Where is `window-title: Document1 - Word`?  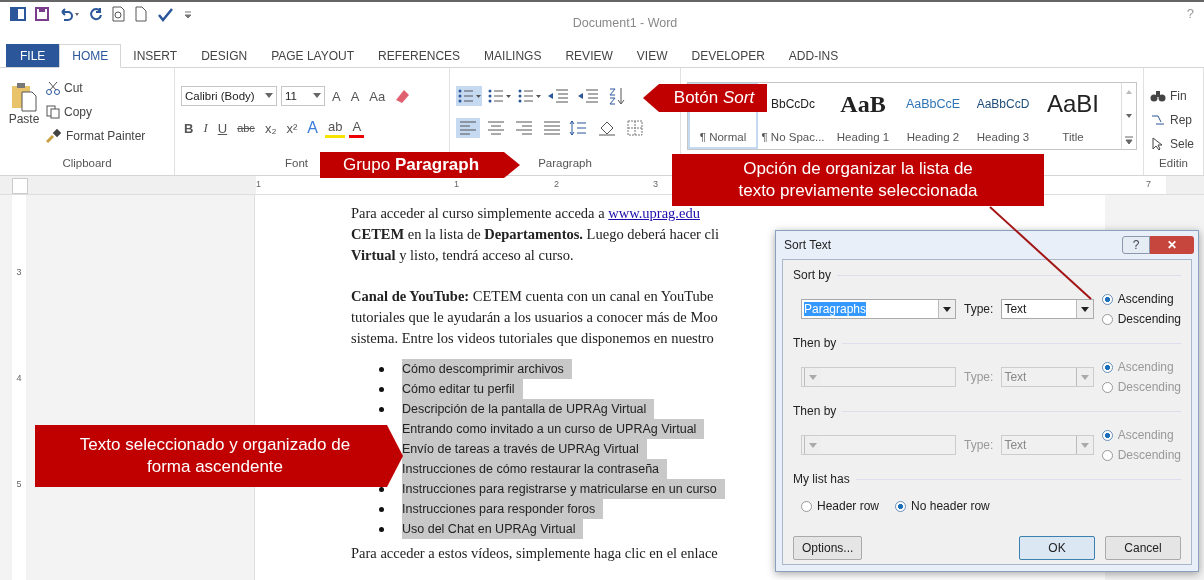 window-title: Document1 - Word is located at coordinates (625, 23).